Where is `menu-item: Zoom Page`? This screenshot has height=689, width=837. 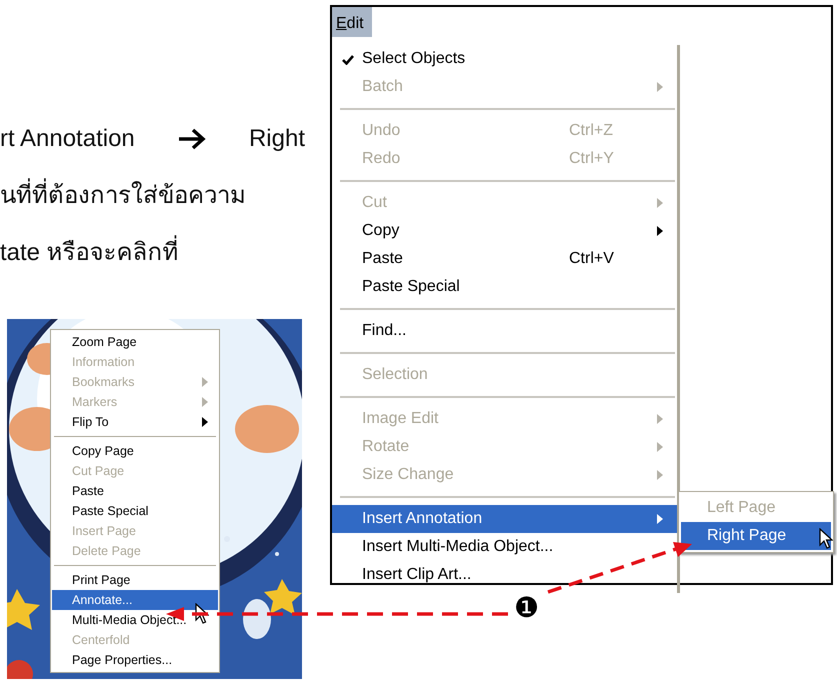 menu-item: Zoom Page is located at coordinates (135, 342).